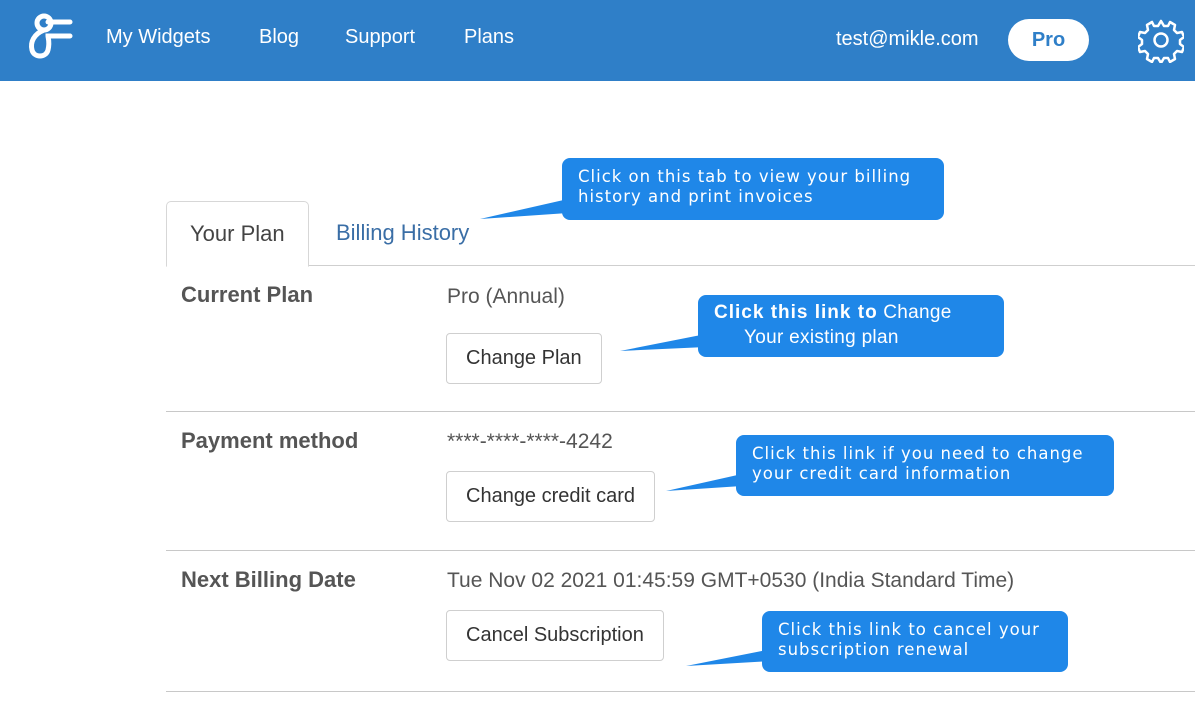  What do you see at coordinates (247, 294) in the screenshot?
I see `current-plan-label: Current Plan` at bounding box center [247, 294].